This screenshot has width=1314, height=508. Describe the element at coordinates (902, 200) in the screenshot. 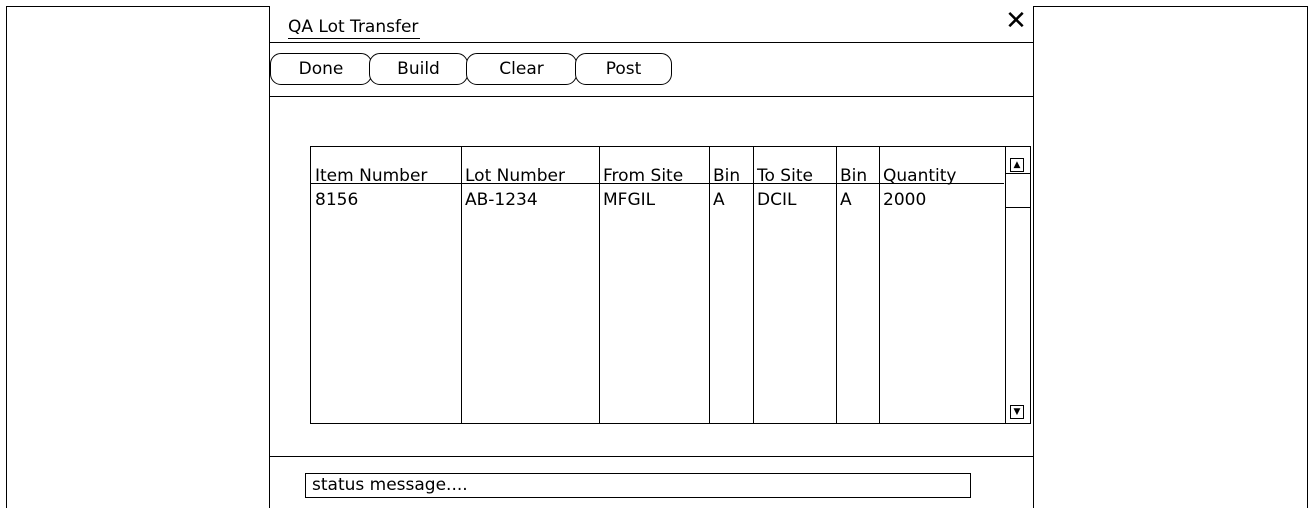

I see `cell-quantity: 2000` at that location.